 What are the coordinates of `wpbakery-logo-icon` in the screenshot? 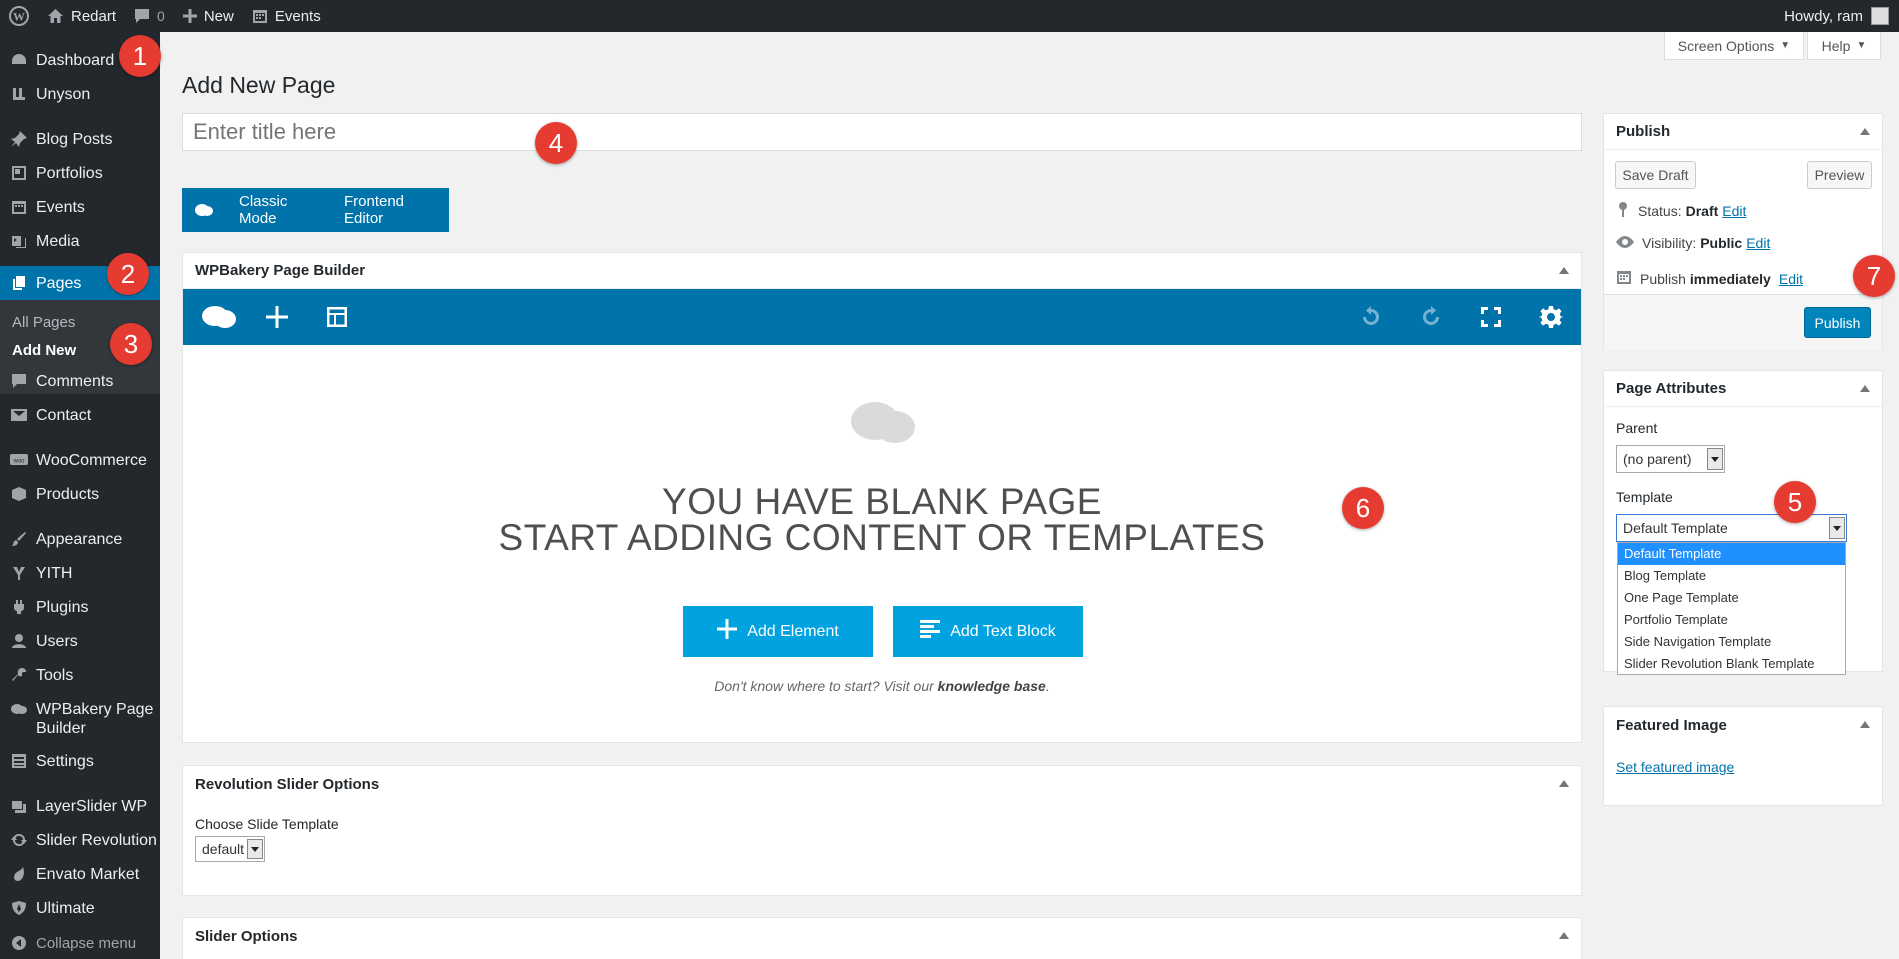 It's located at (219, 317).